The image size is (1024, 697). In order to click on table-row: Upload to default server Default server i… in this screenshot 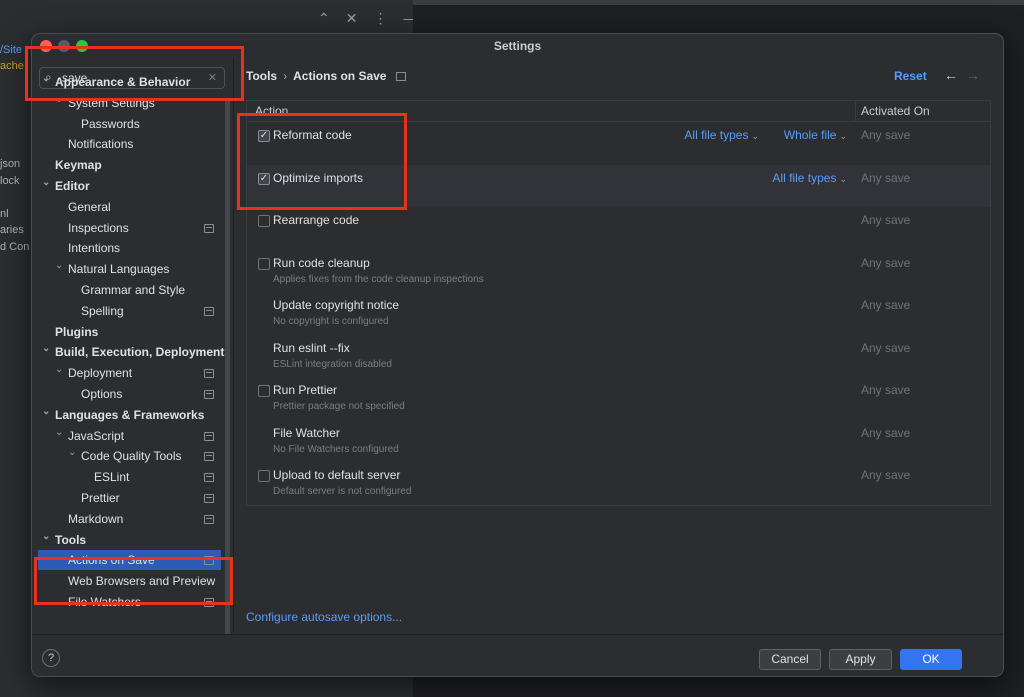, I will do `click(618, 483)`.